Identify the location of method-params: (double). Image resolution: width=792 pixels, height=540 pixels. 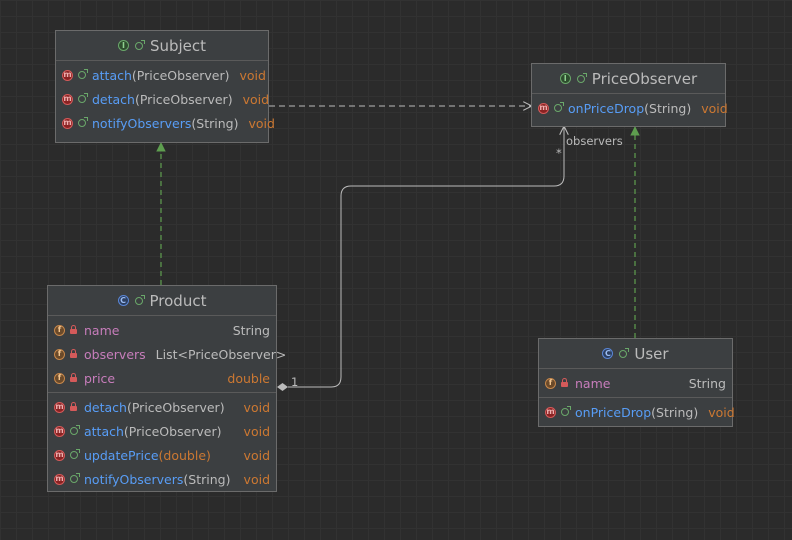
(184, 455).